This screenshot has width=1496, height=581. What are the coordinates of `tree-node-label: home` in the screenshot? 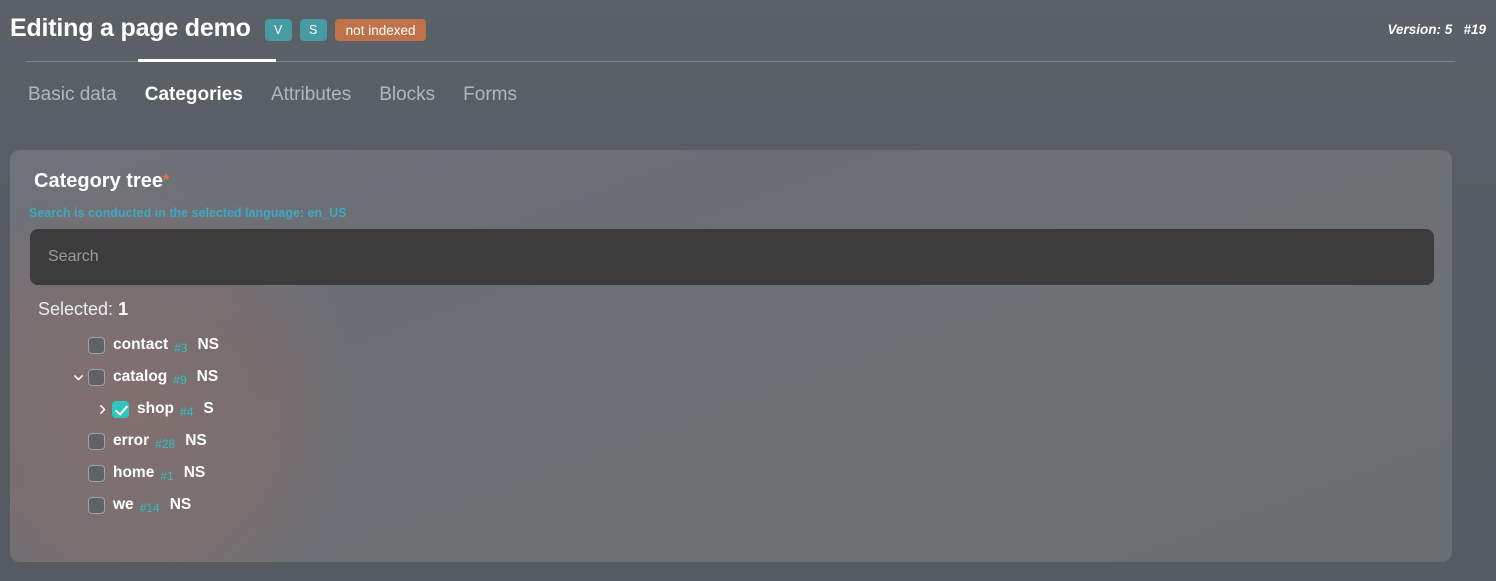 It's located at (134, 472).